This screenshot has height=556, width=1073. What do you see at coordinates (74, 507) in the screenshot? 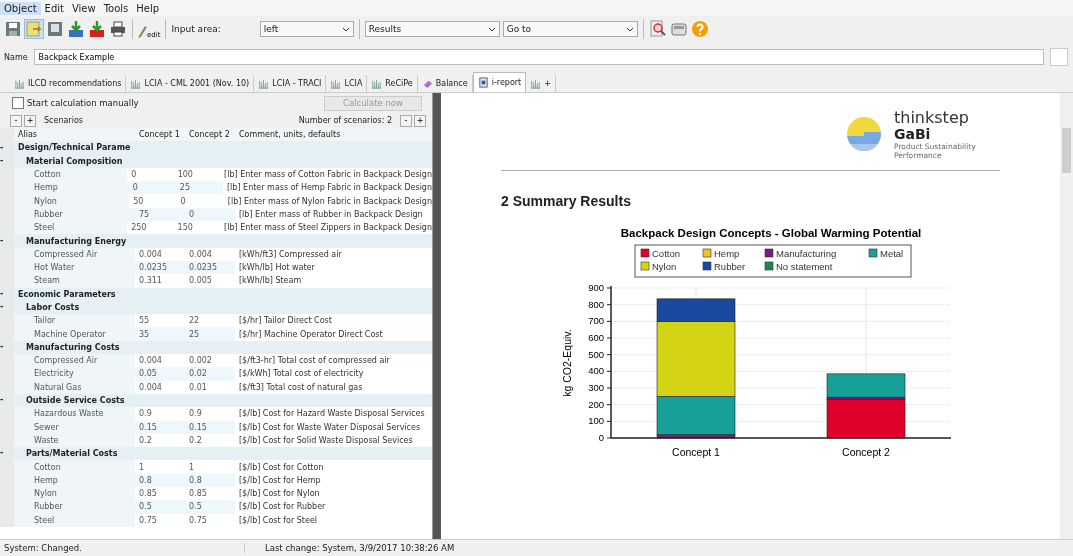
I see `table-cell: Rubber` at bounding box center [74, 507].